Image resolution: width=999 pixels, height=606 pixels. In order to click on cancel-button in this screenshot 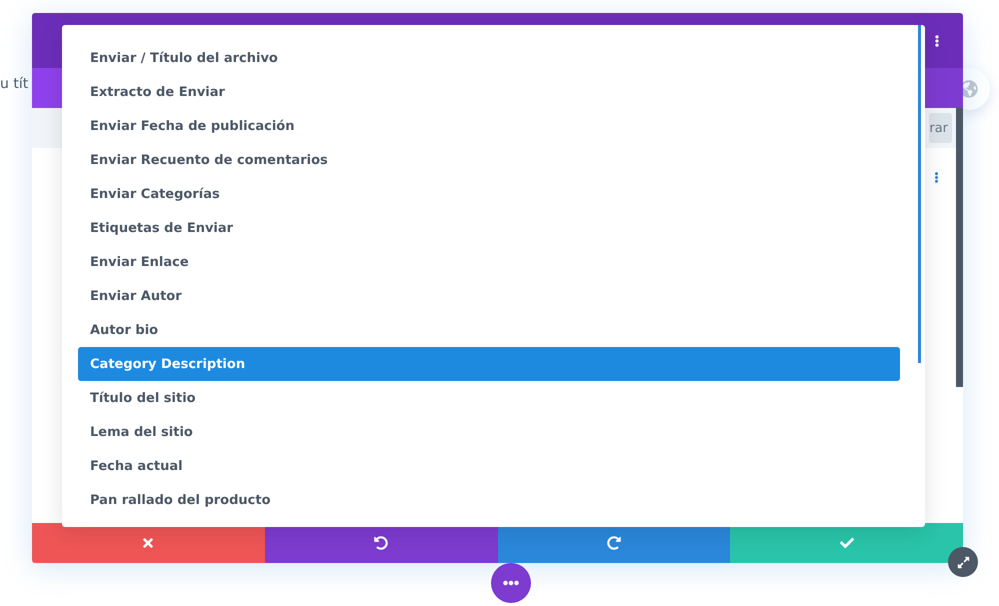, I will do `click(148, 543)`.